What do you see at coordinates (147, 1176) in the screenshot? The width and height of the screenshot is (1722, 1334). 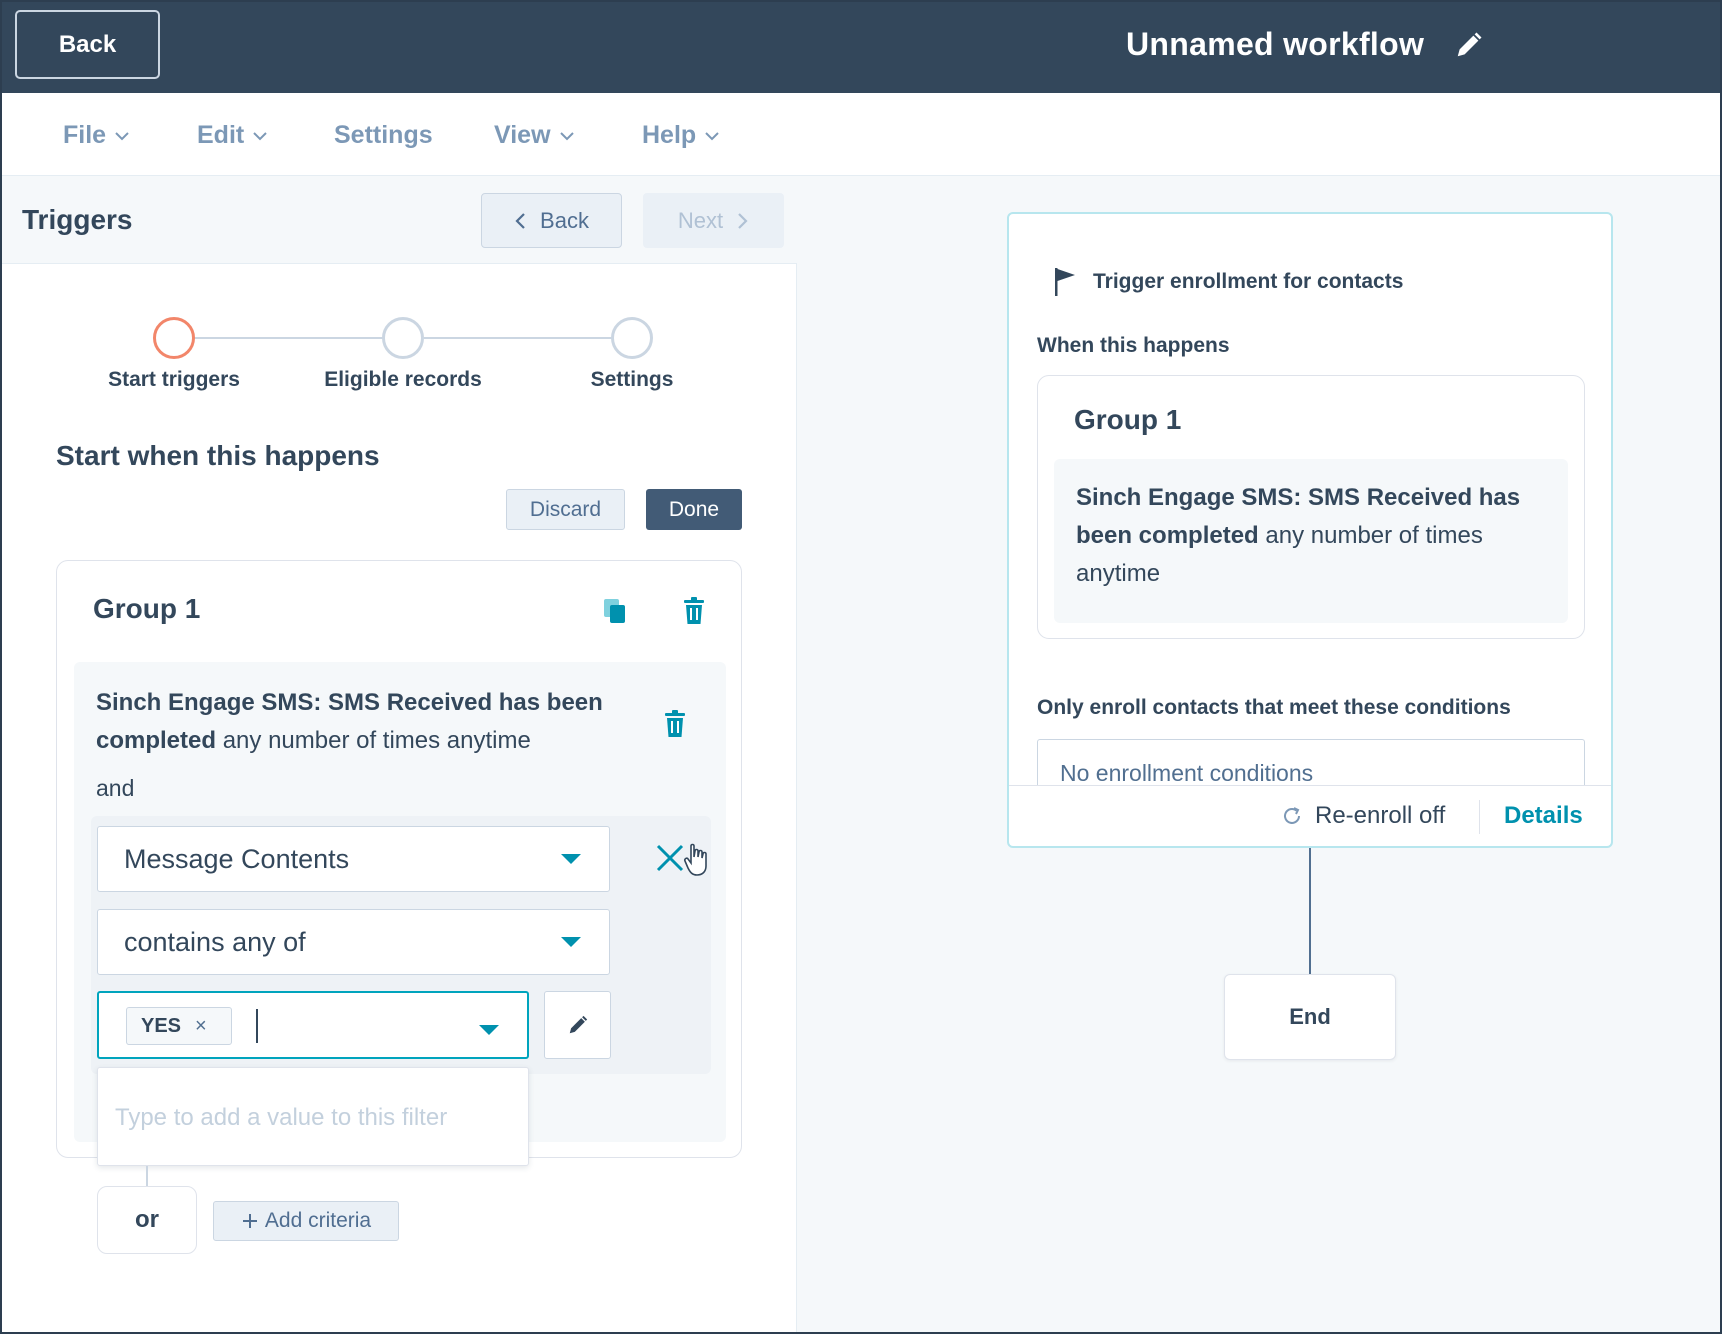 I see `or-connector` at bounding box center [147, 1176].